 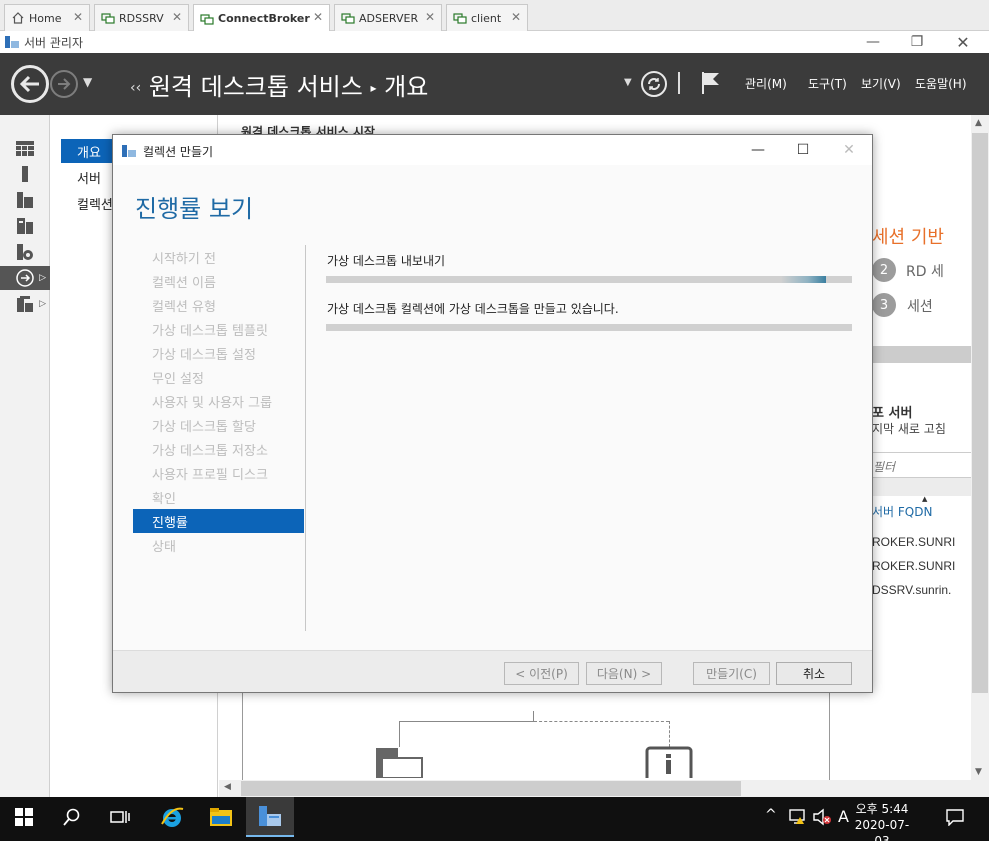 I want to click on file-services-icon, so click(x=25, y=226).